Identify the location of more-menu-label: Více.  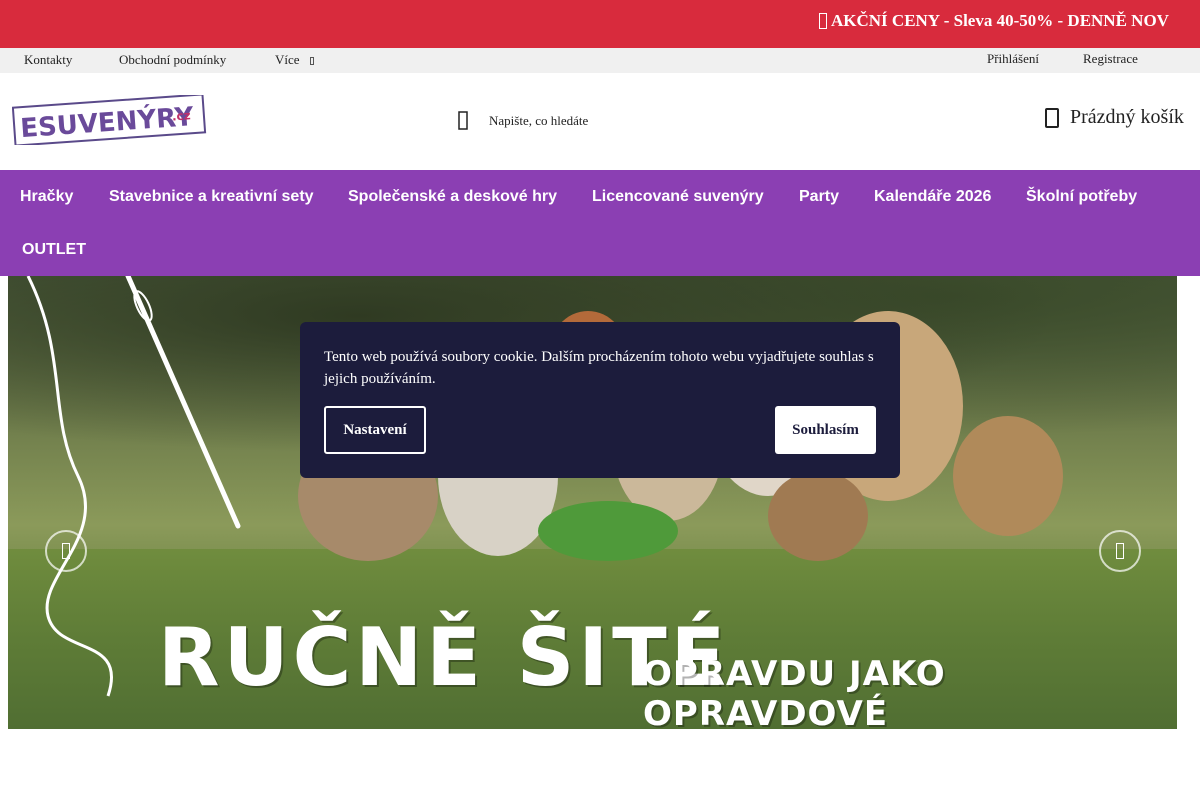
(287, 59).